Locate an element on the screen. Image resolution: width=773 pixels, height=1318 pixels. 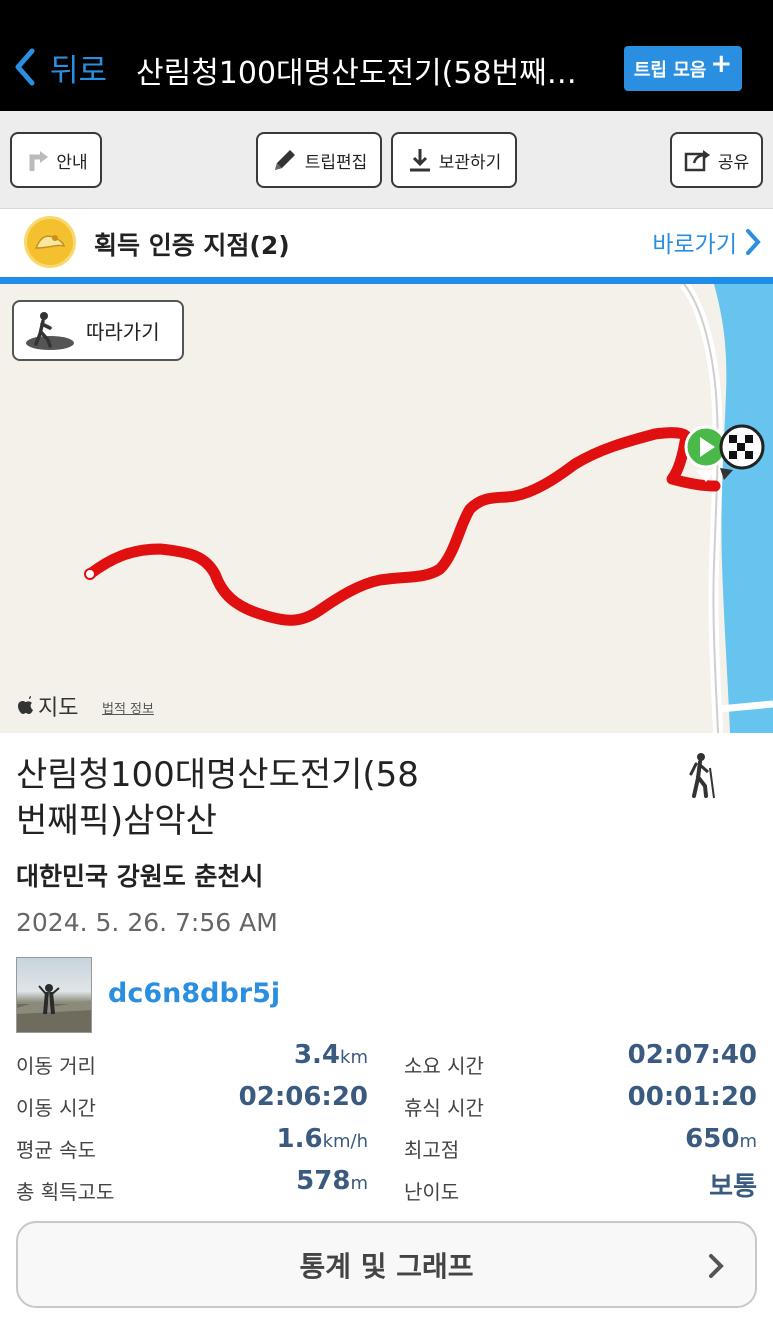
trip-collection-button: 트립 모음 + is located at coordinates (683, 68).